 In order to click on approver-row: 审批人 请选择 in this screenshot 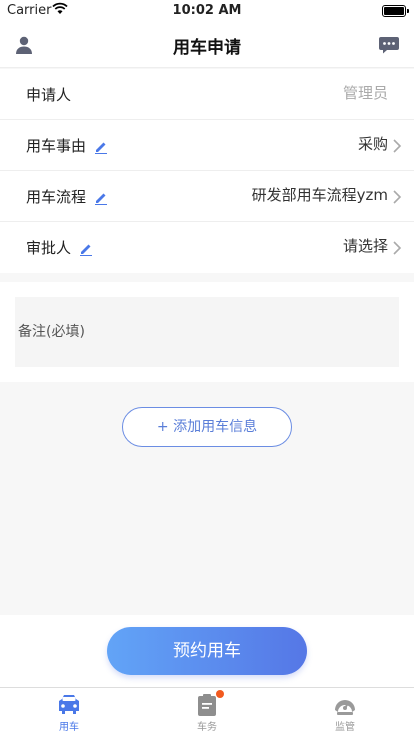, I will do `click(207, 247)`.